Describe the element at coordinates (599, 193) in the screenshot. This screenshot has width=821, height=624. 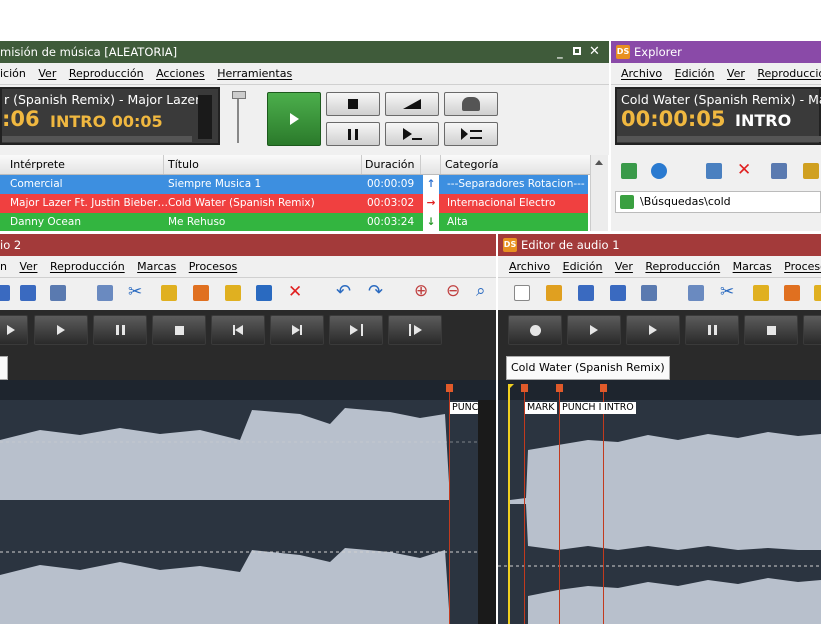
I see `table-scrollbar` at that location.